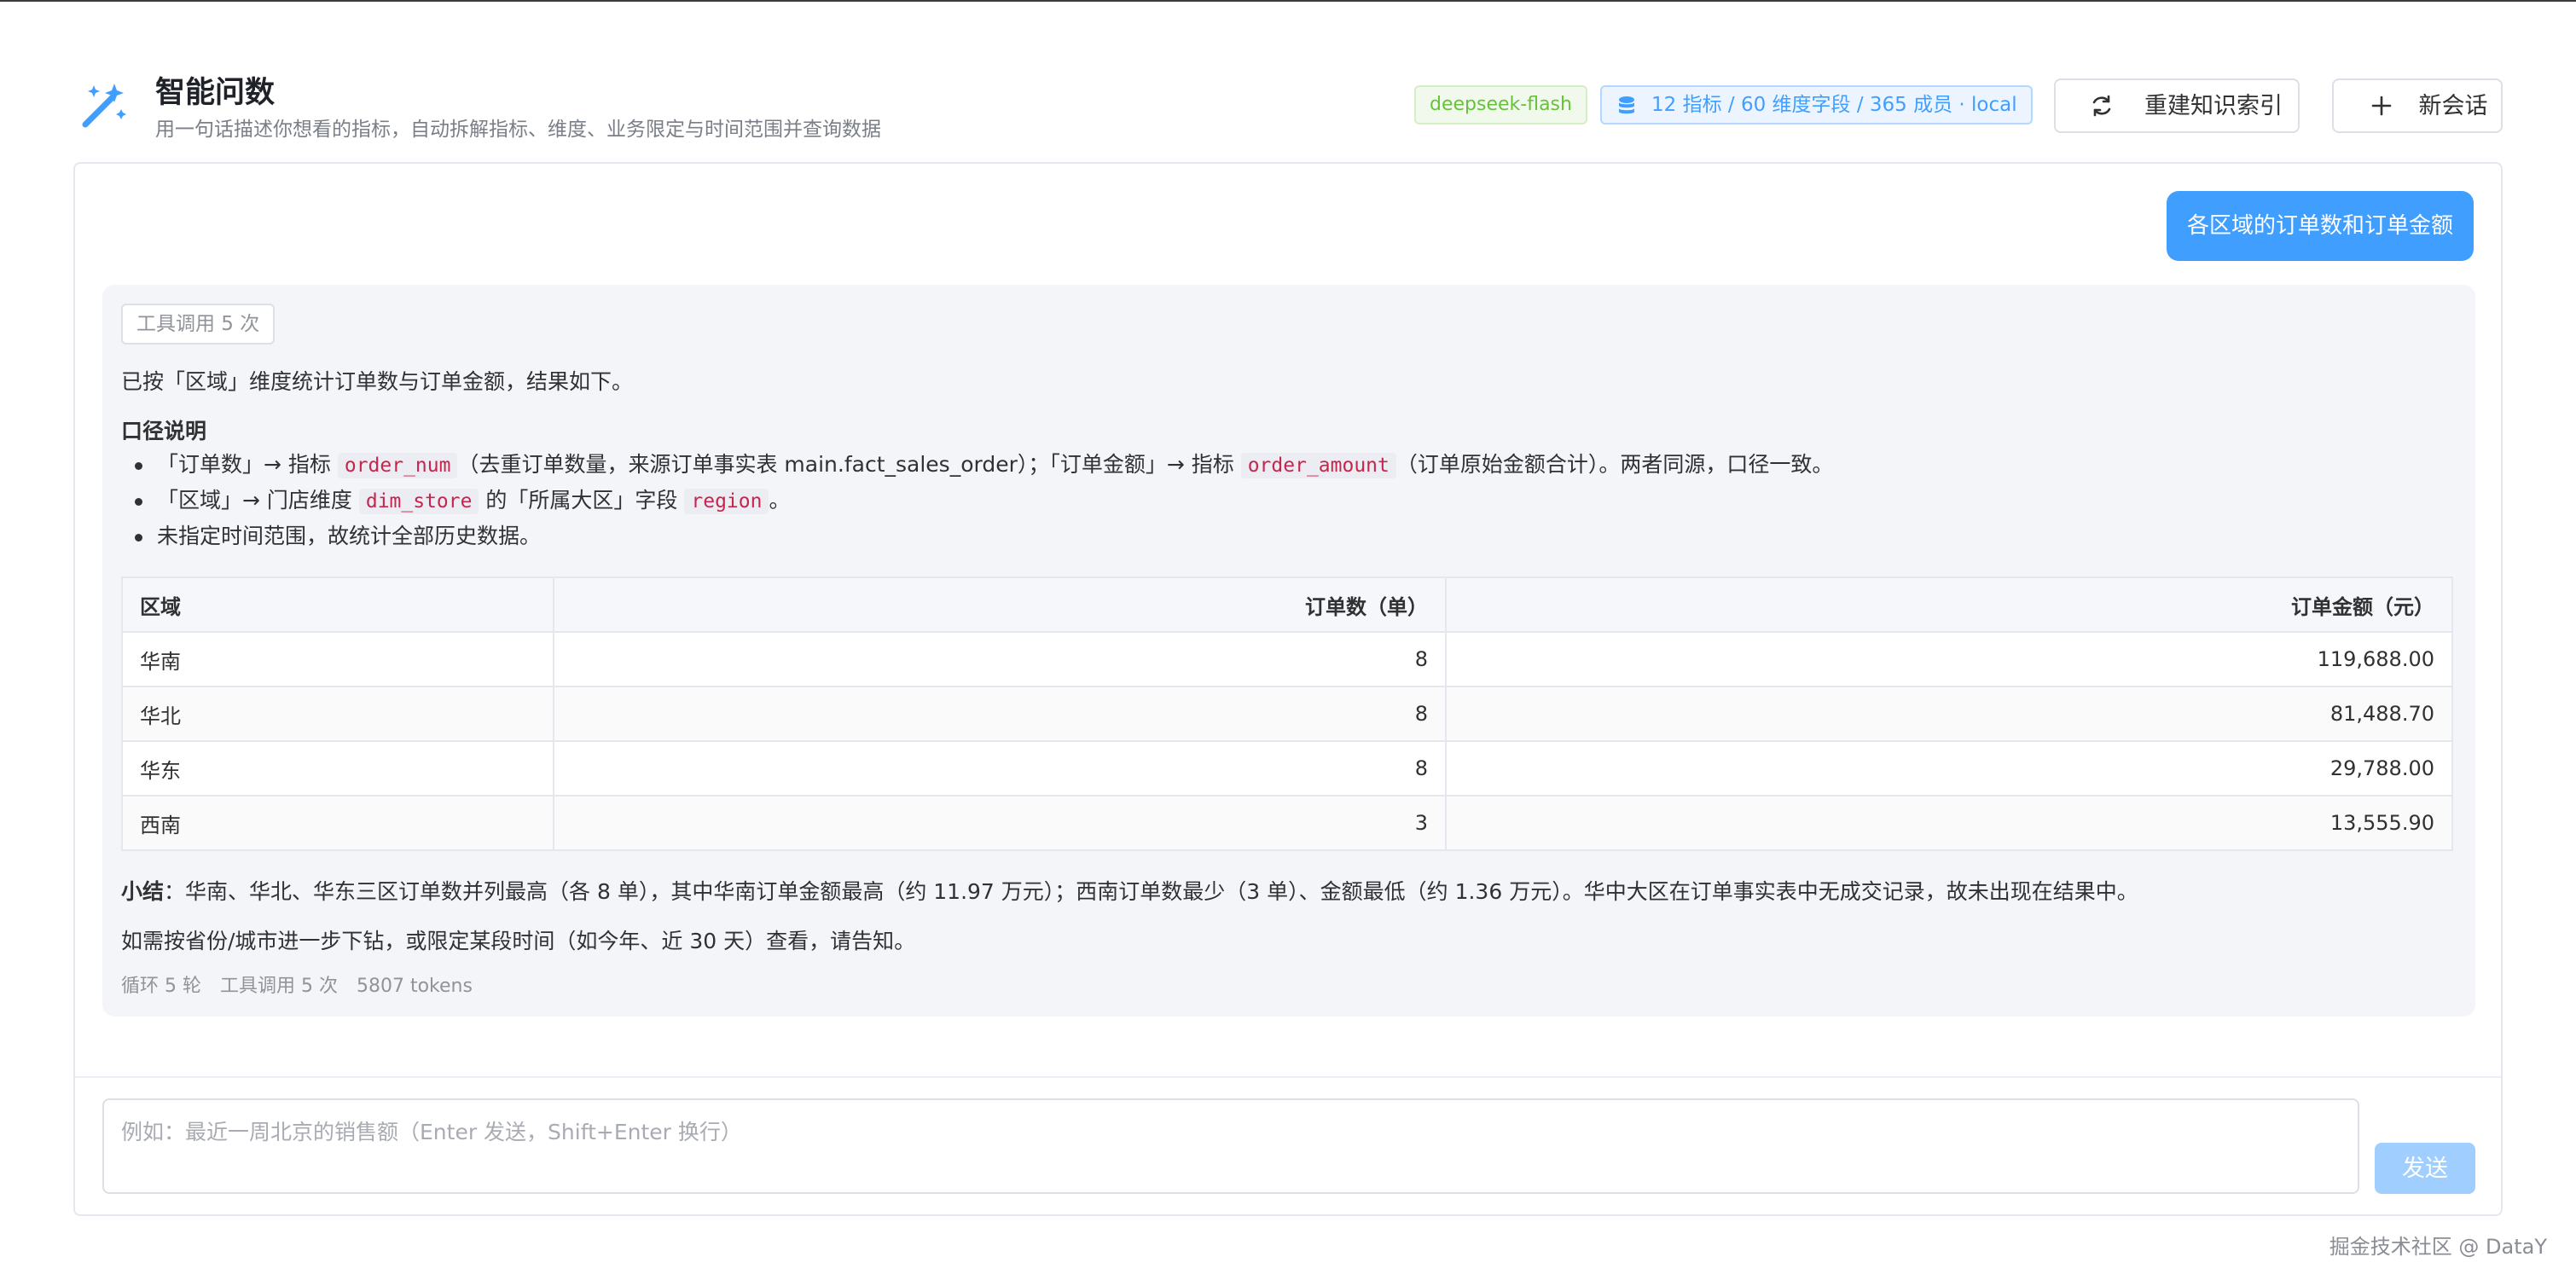 This screenshot has height=1286, width=2576. Describe the element at coordinates (1230, 1146) in the screenshot. I see `question-input` at that location.